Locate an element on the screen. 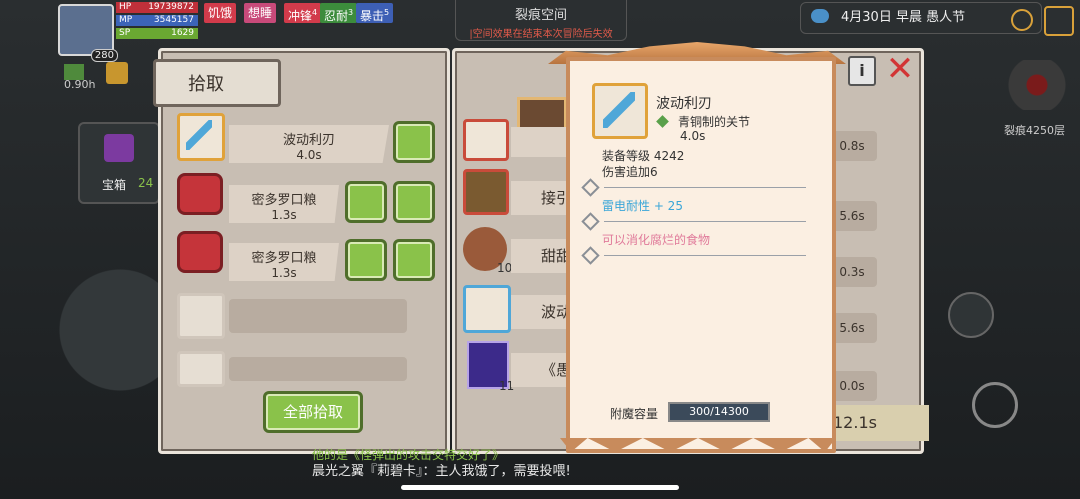  weather-cloud-icon is located at coordinates (820, 16).